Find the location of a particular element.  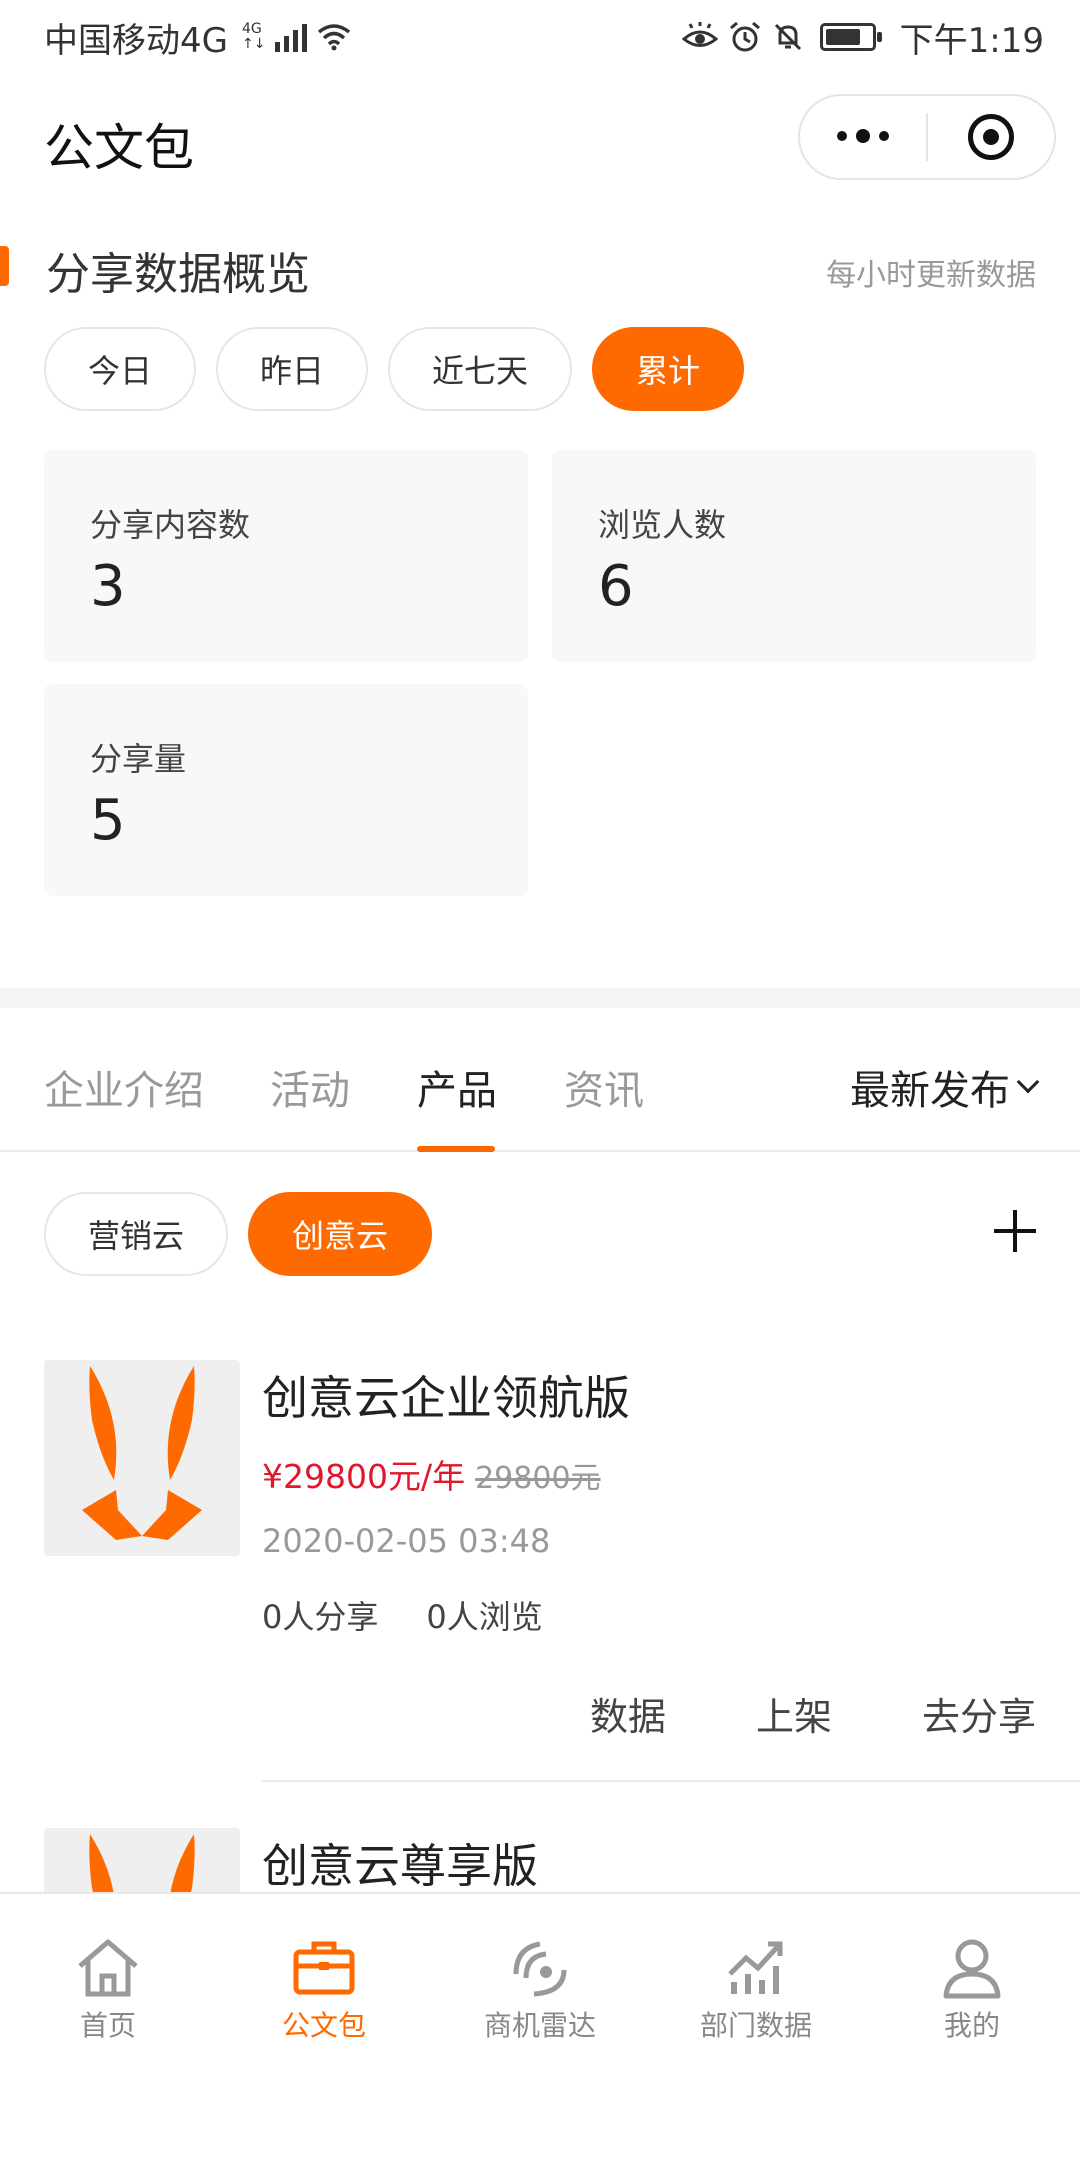

product-name: 创意云尊享版 is located at coordinates (400, 1863).